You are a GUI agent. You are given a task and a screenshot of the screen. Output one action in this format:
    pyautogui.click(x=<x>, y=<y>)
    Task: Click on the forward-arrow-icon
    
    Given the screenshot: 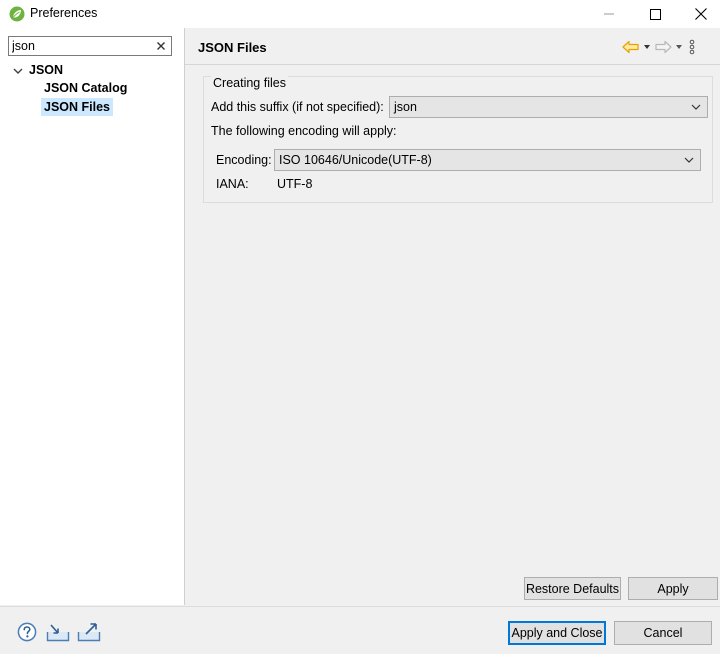 What is the action you would take?
    pyautogui.click(x=663, y=47)
    